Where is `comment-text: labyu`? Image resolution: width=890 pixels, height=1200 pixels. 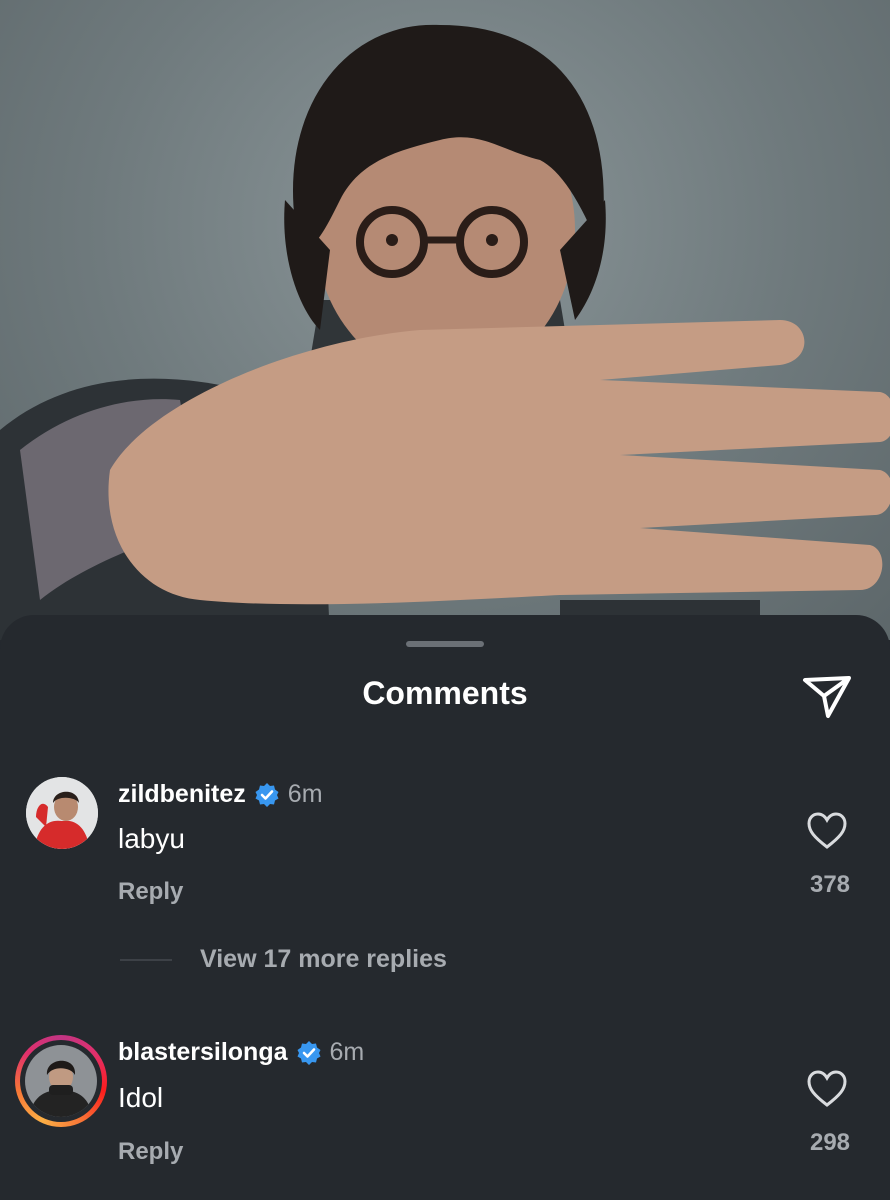
comment-text: labyu is located at coordinates (151, 838).